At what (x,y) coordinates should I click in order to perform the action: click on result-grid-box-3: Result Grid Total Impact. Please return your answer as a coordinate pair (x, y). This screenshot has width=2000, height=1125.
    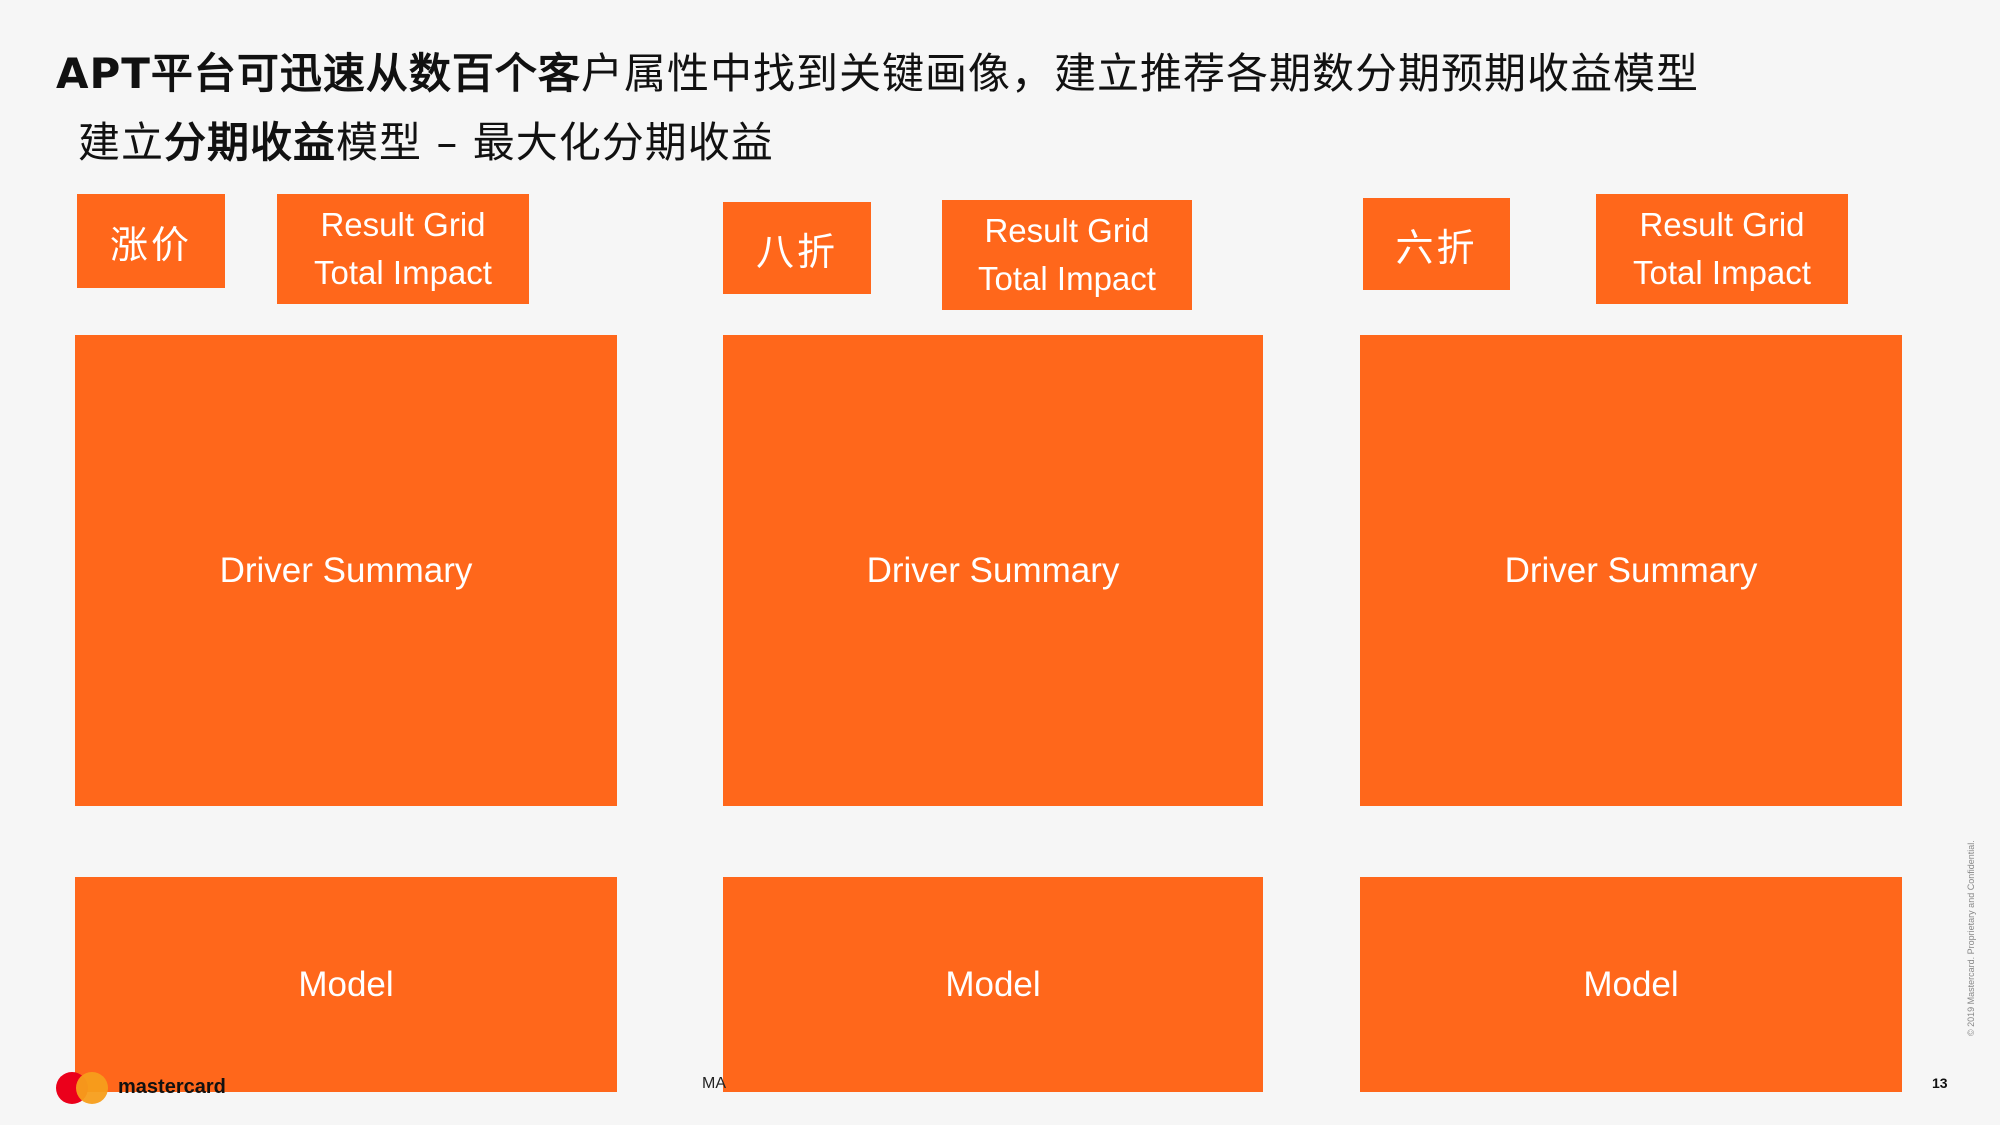
    Looking at the image, I should click on (1722, 249).